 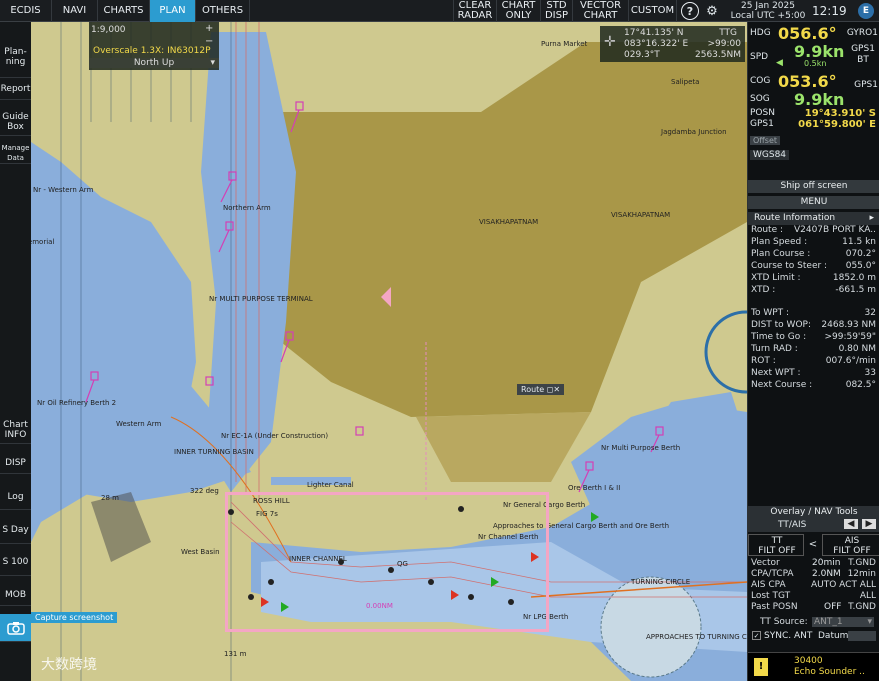 I want to click on scale-value: 1:9,000, so click(x=108, y=30).